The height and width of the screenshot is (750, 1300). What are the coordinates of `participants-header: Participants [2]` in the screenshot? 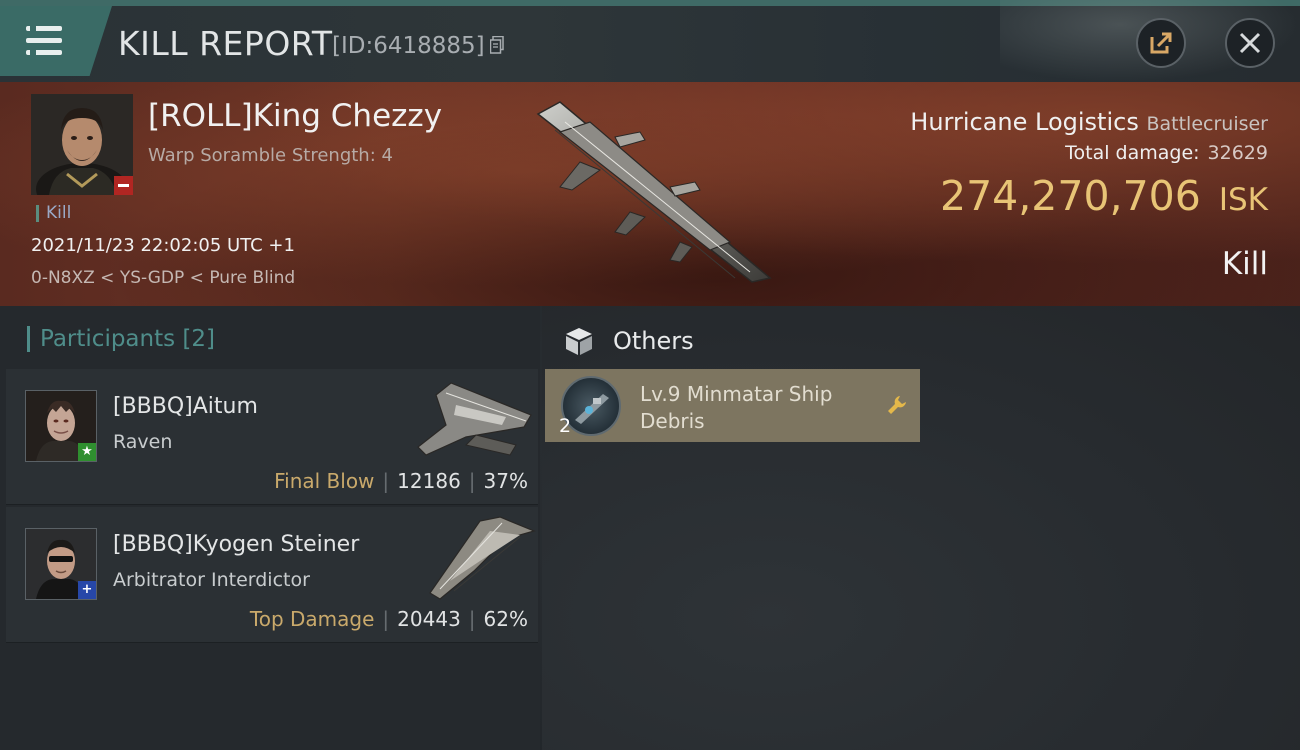 It's located at (121, 339).